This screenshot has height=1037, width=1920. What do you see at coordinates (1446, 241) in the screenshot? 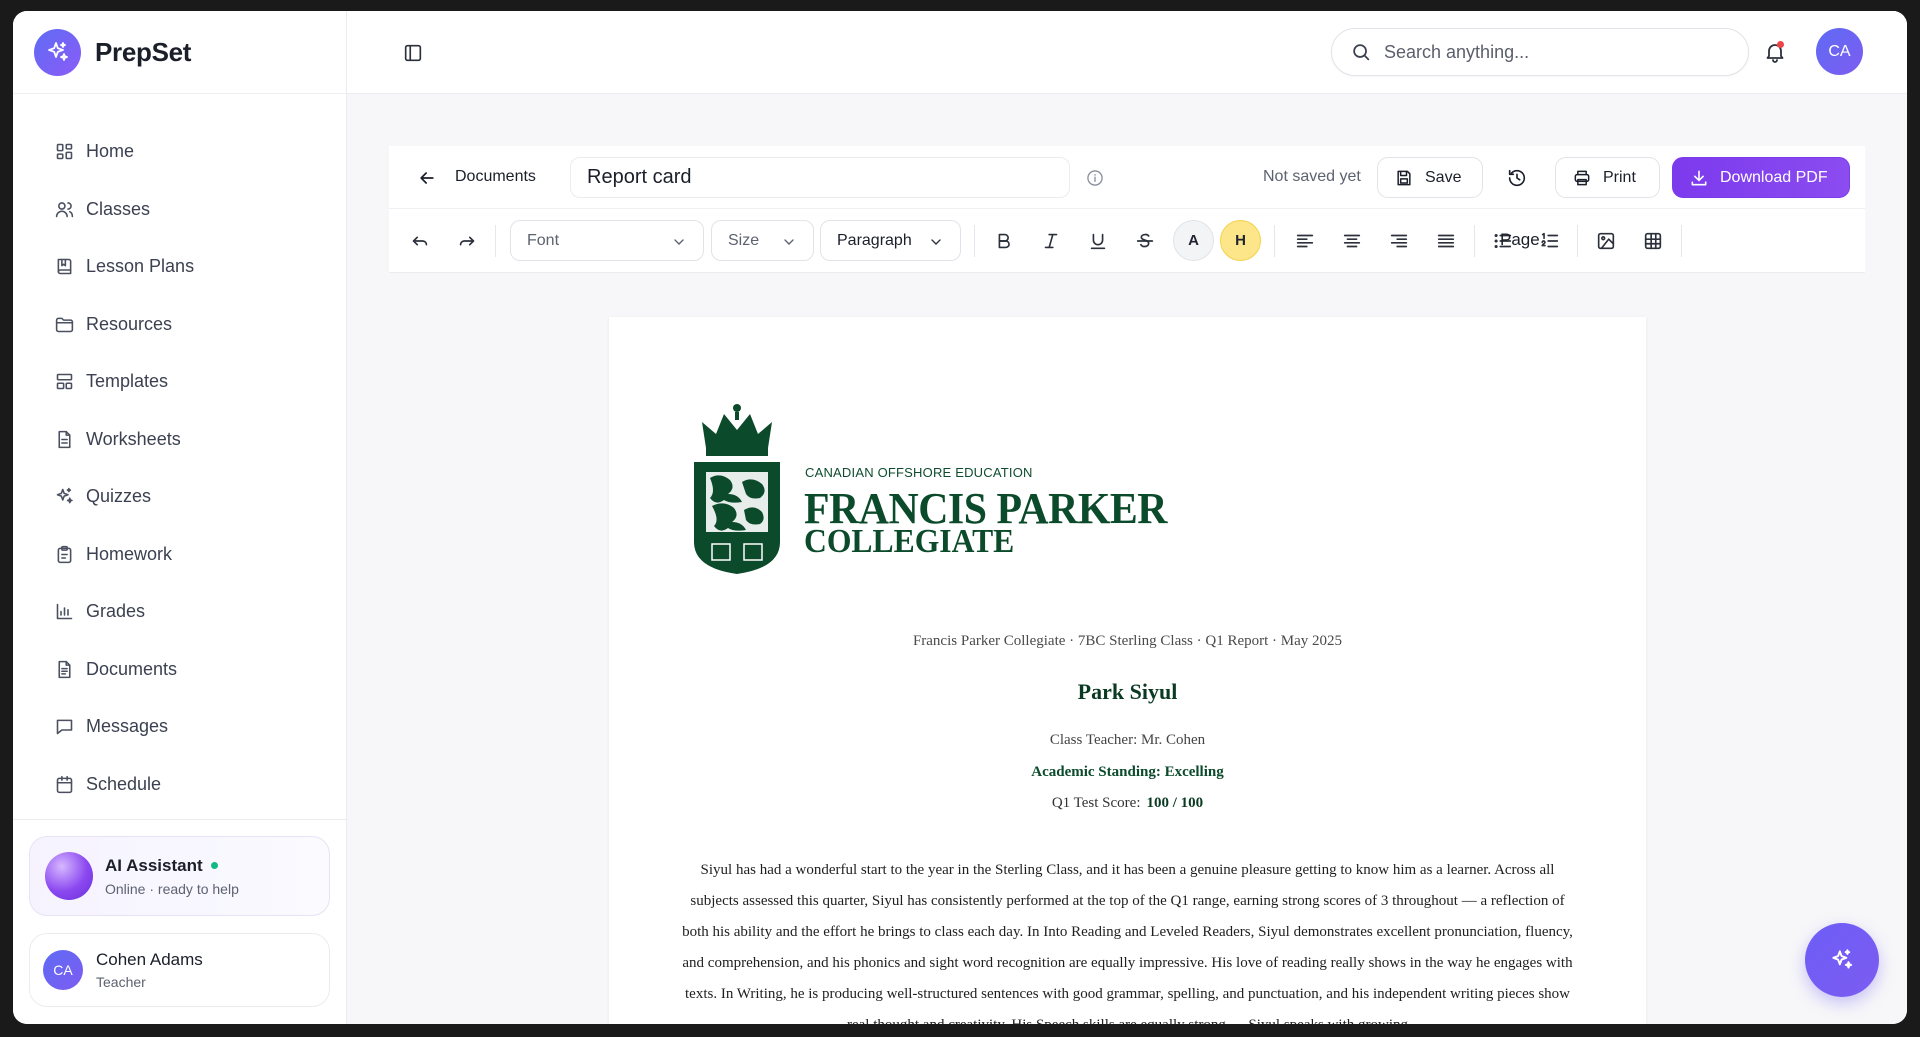
I see `align-justify-icon` at bounding box center [1446, 241].